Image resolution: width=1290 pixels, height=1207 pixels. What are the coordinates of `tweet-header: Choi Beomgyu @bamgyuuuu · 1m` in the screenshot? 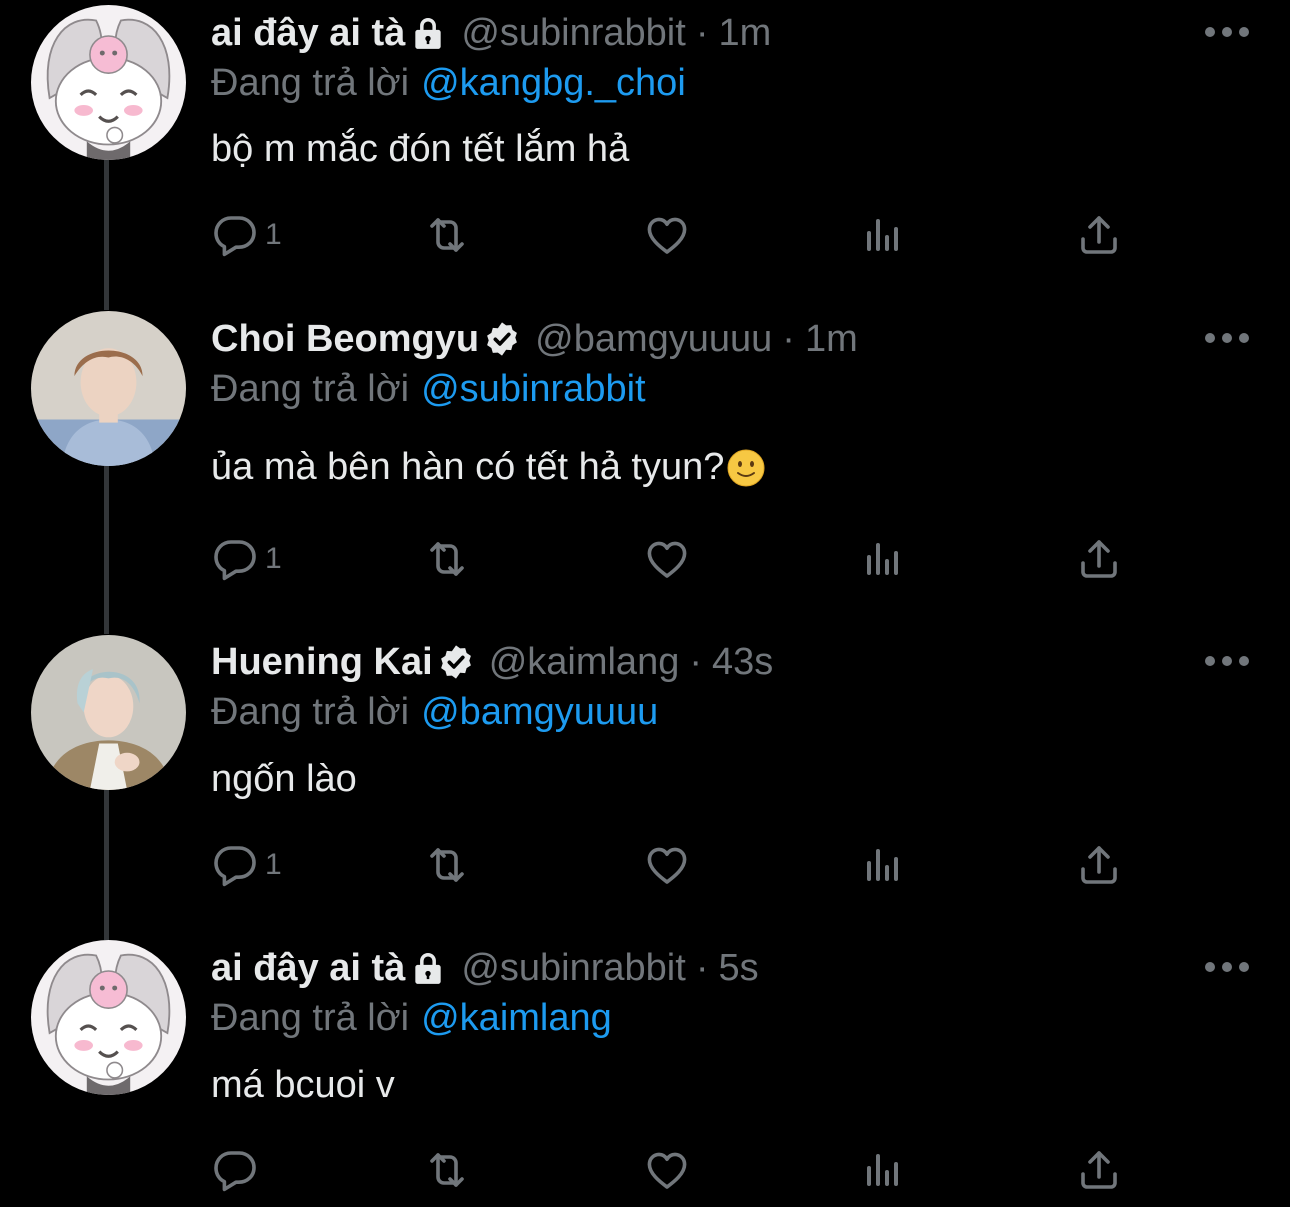 It's located at (534, 339).